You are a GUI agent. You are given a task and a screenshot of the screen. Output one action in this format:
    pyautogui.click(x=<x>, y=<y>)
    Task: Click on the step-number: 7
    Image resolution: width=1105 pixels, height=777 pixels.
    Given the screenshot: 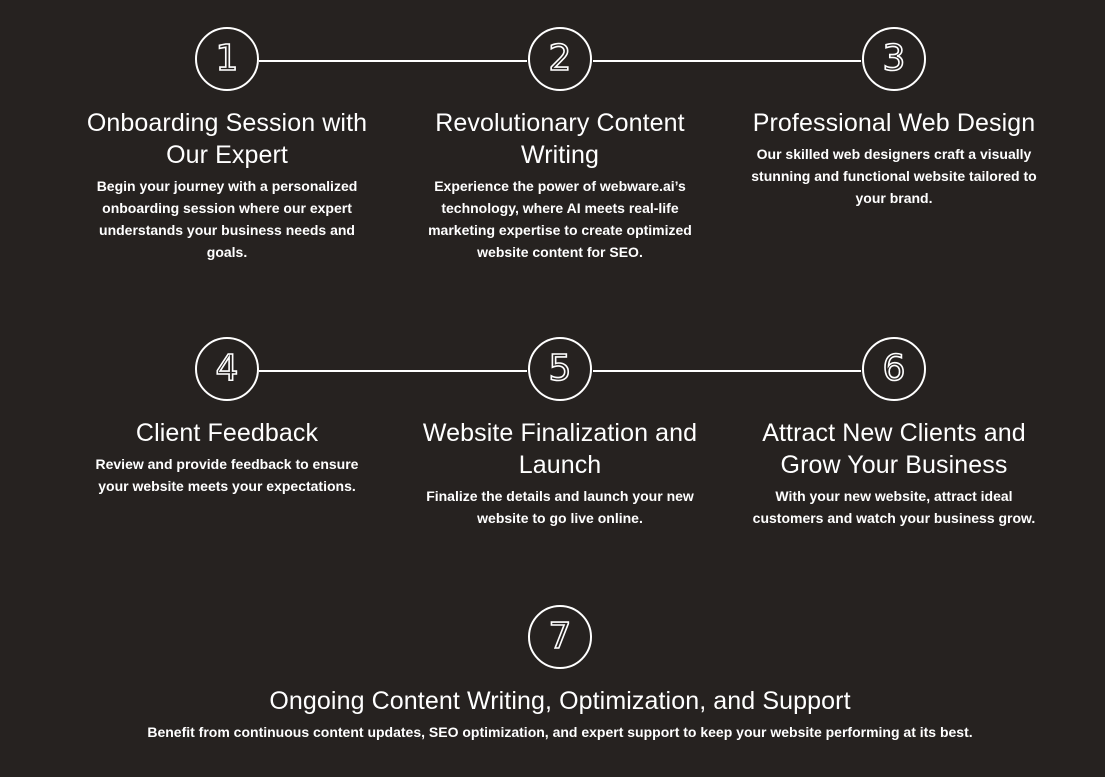 What is the action you would take?
    pyautogui.click(x=560, y=636)
    